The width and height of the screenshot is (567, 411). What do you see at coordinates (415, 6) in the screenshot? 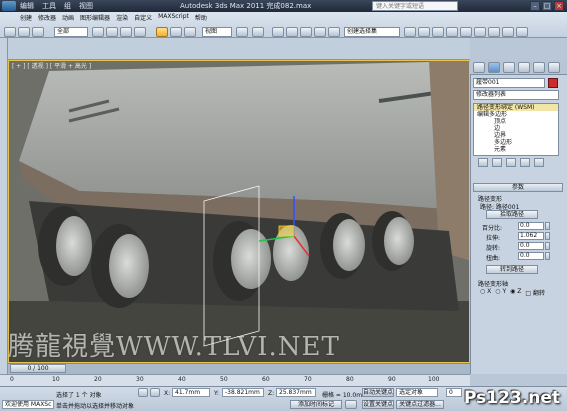
I see `help-search-input: 键入关键字或短语` at bounding box center [415, 6].